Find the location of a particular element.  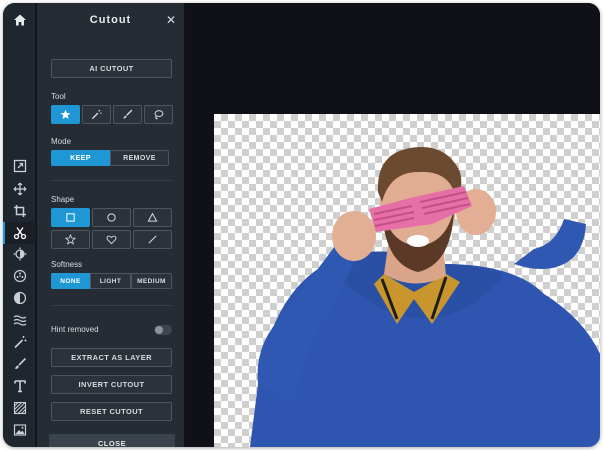

triangle-icon is located at coordinates (152, 217).